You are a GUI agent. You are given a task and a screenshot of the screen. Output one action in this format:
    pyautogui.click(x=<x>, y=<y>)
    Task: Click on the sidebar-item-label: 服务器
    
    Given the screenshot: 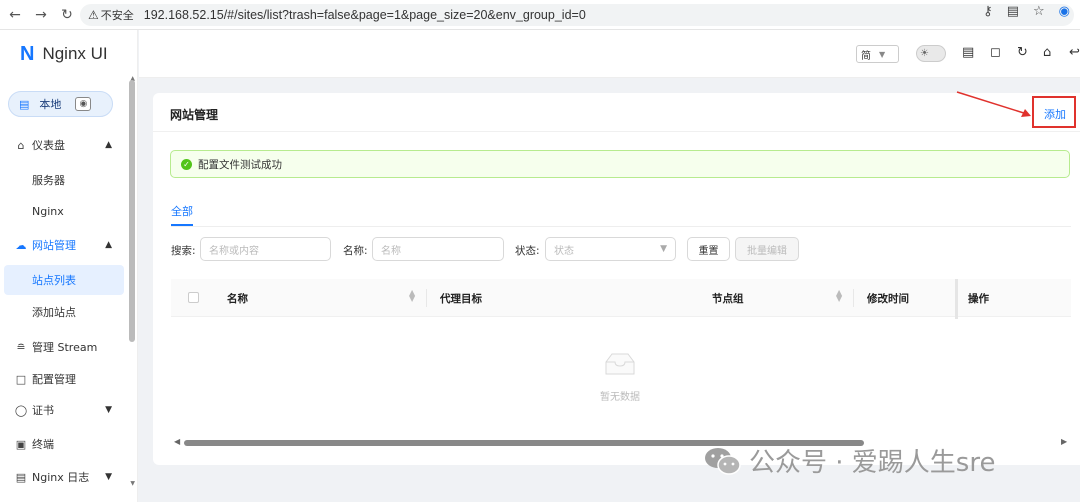 What is the action you would take?
    pyautogui.click(x=48, y=180)
    